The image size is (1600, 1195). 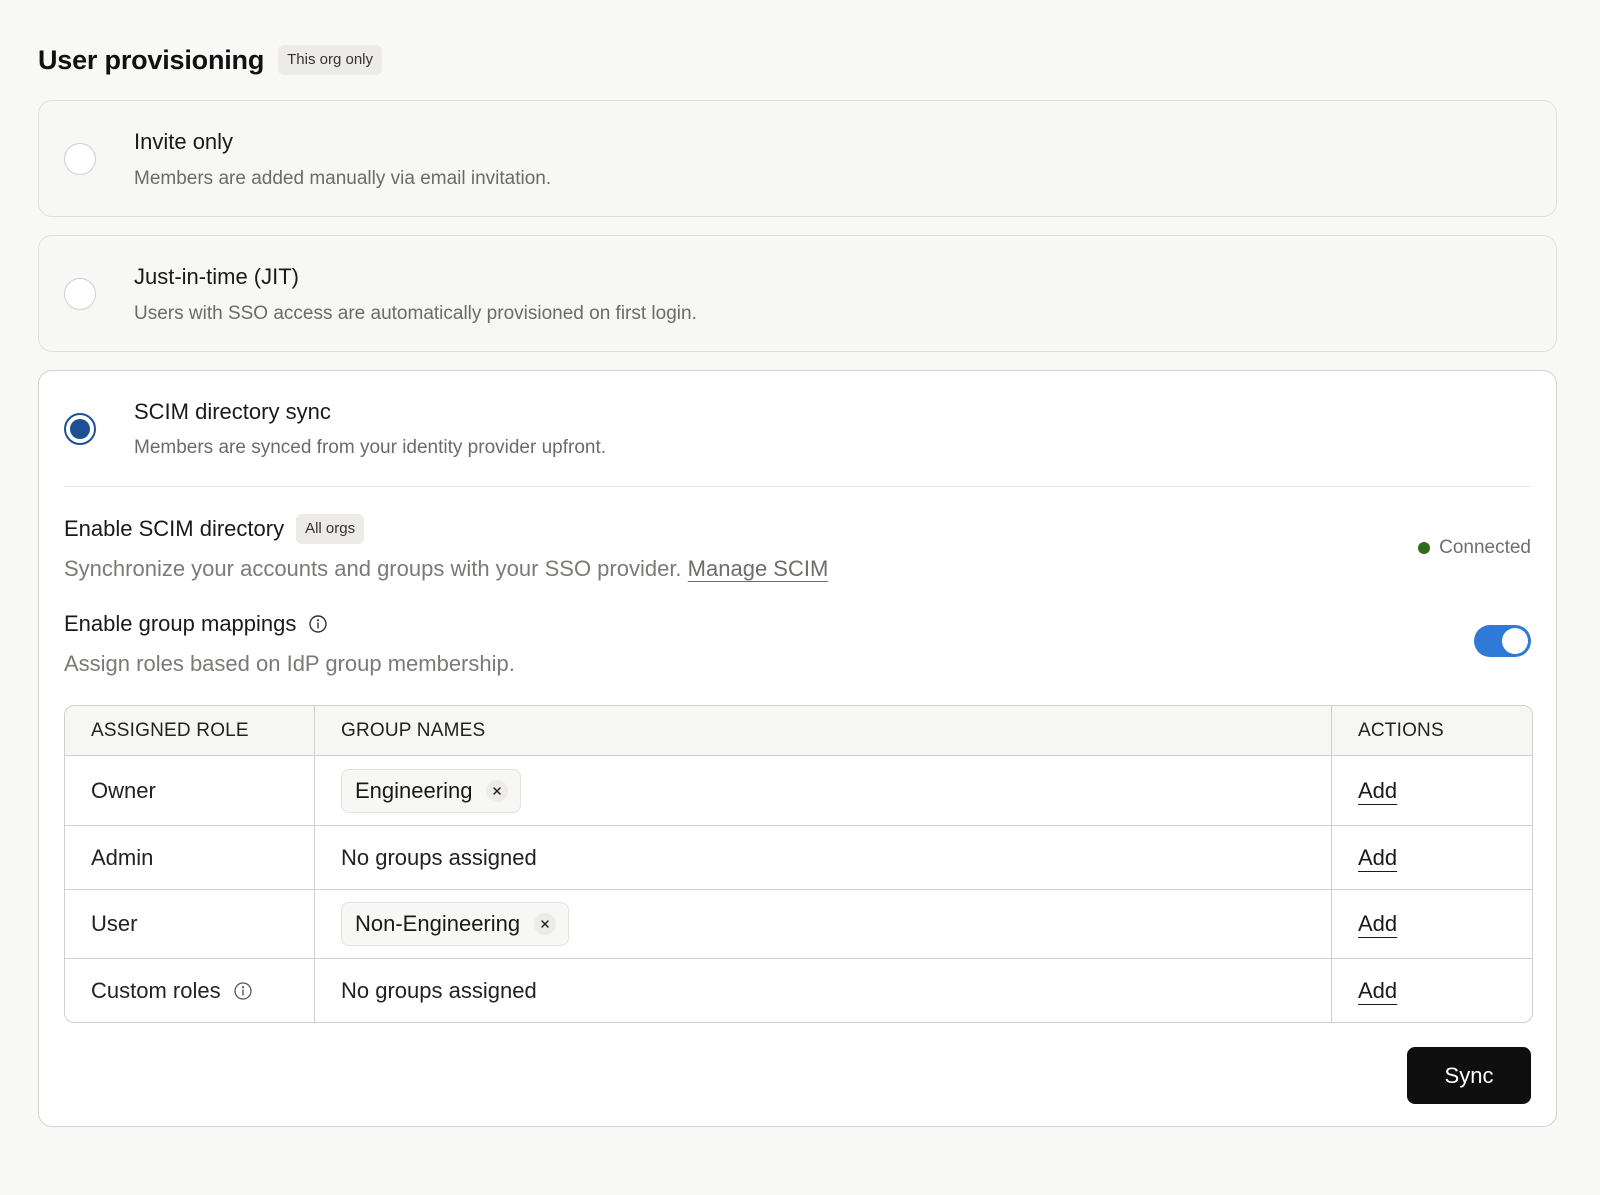 I want to click on table-header-row: ASSIGNED ROLE GROUP NAMES ACTIONS, so click(x=798, y=731).